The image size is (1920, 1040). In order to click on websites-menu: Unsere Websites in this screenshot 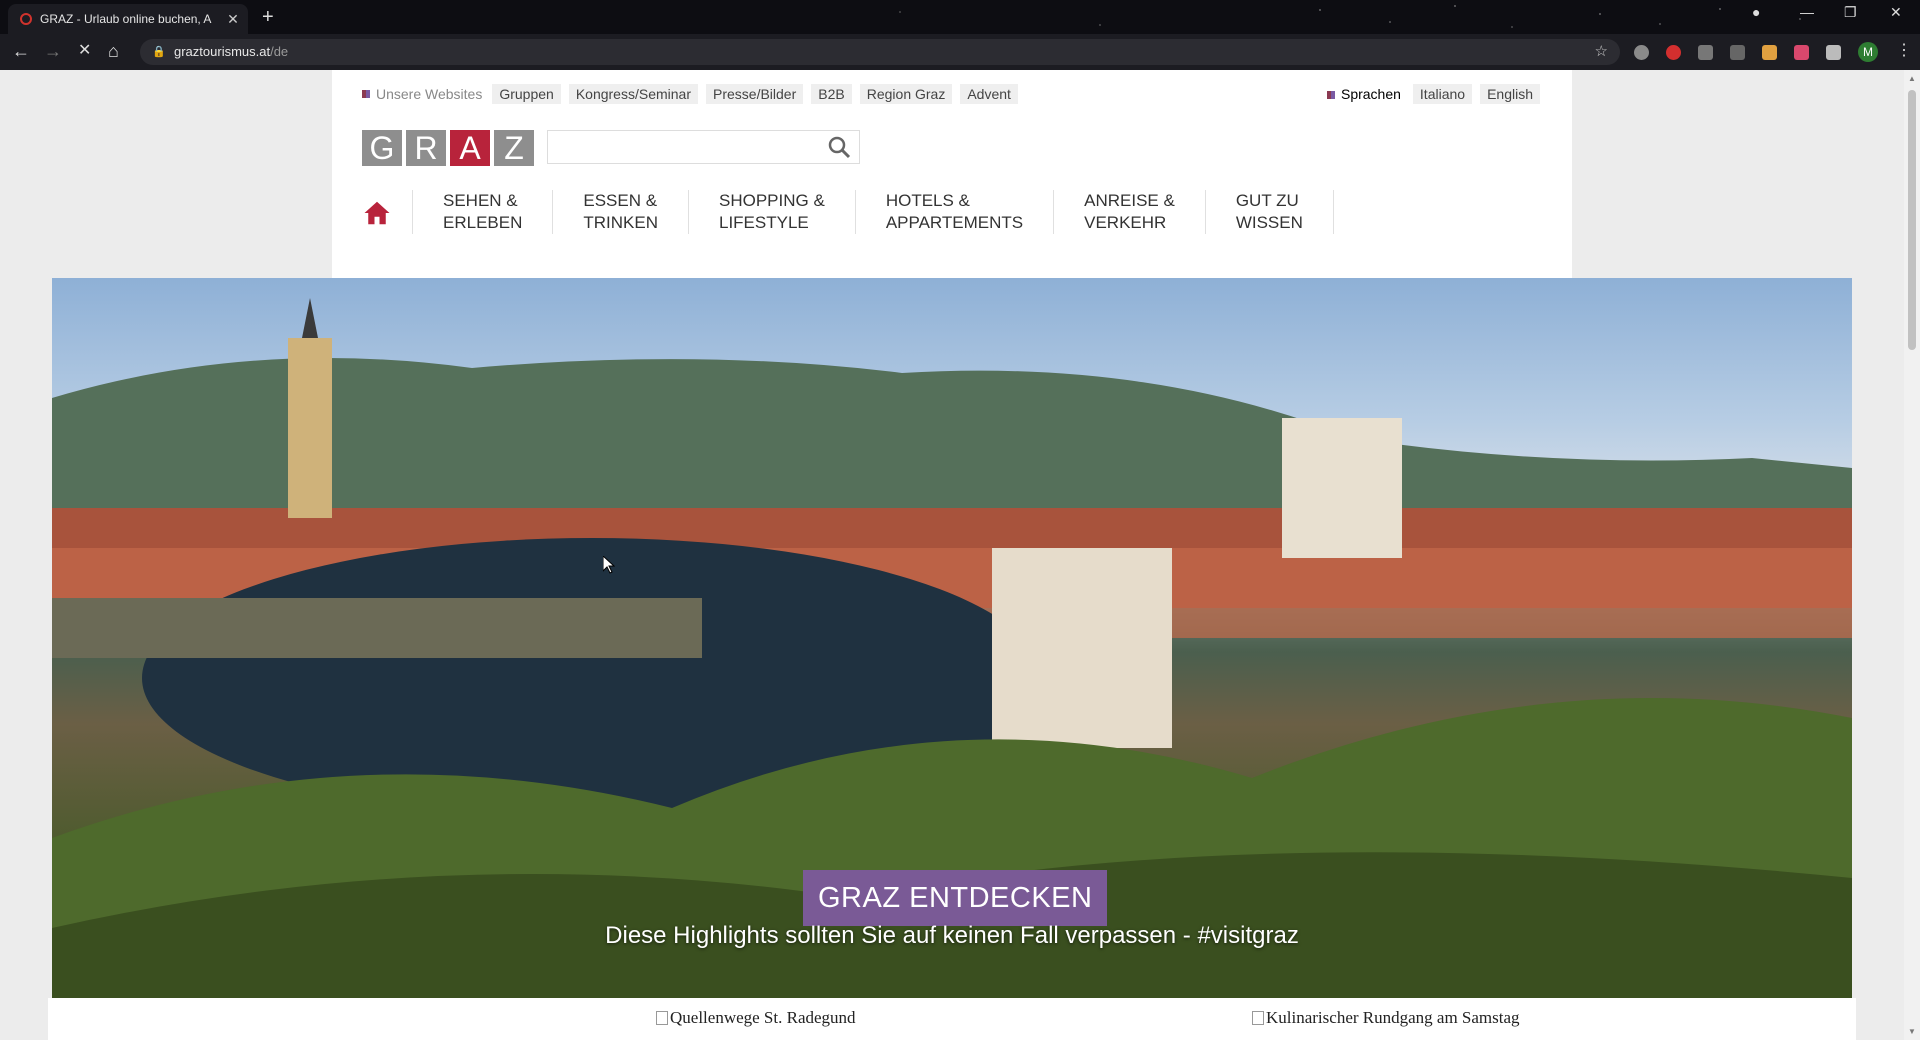, I will do `click(422, 94)`.